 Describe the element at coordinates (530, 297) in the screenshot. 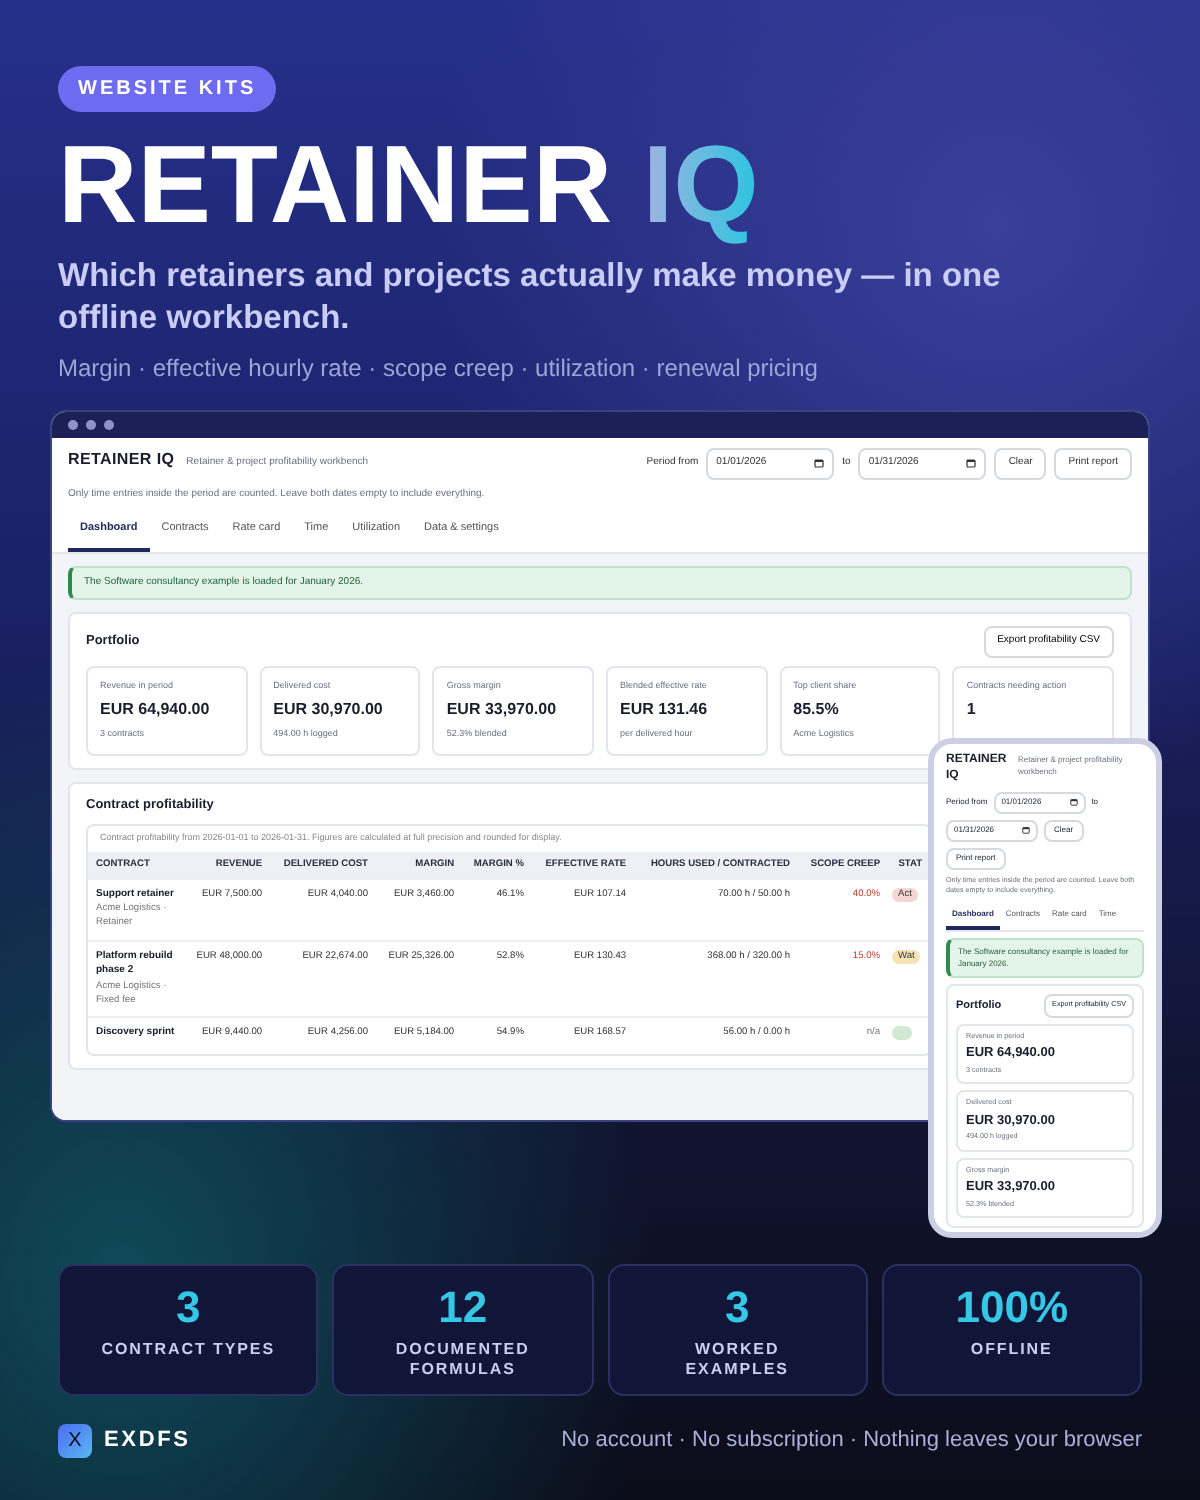

I see `headline: Which retainers and projects actually make money — in one offline workbench.` at that location.